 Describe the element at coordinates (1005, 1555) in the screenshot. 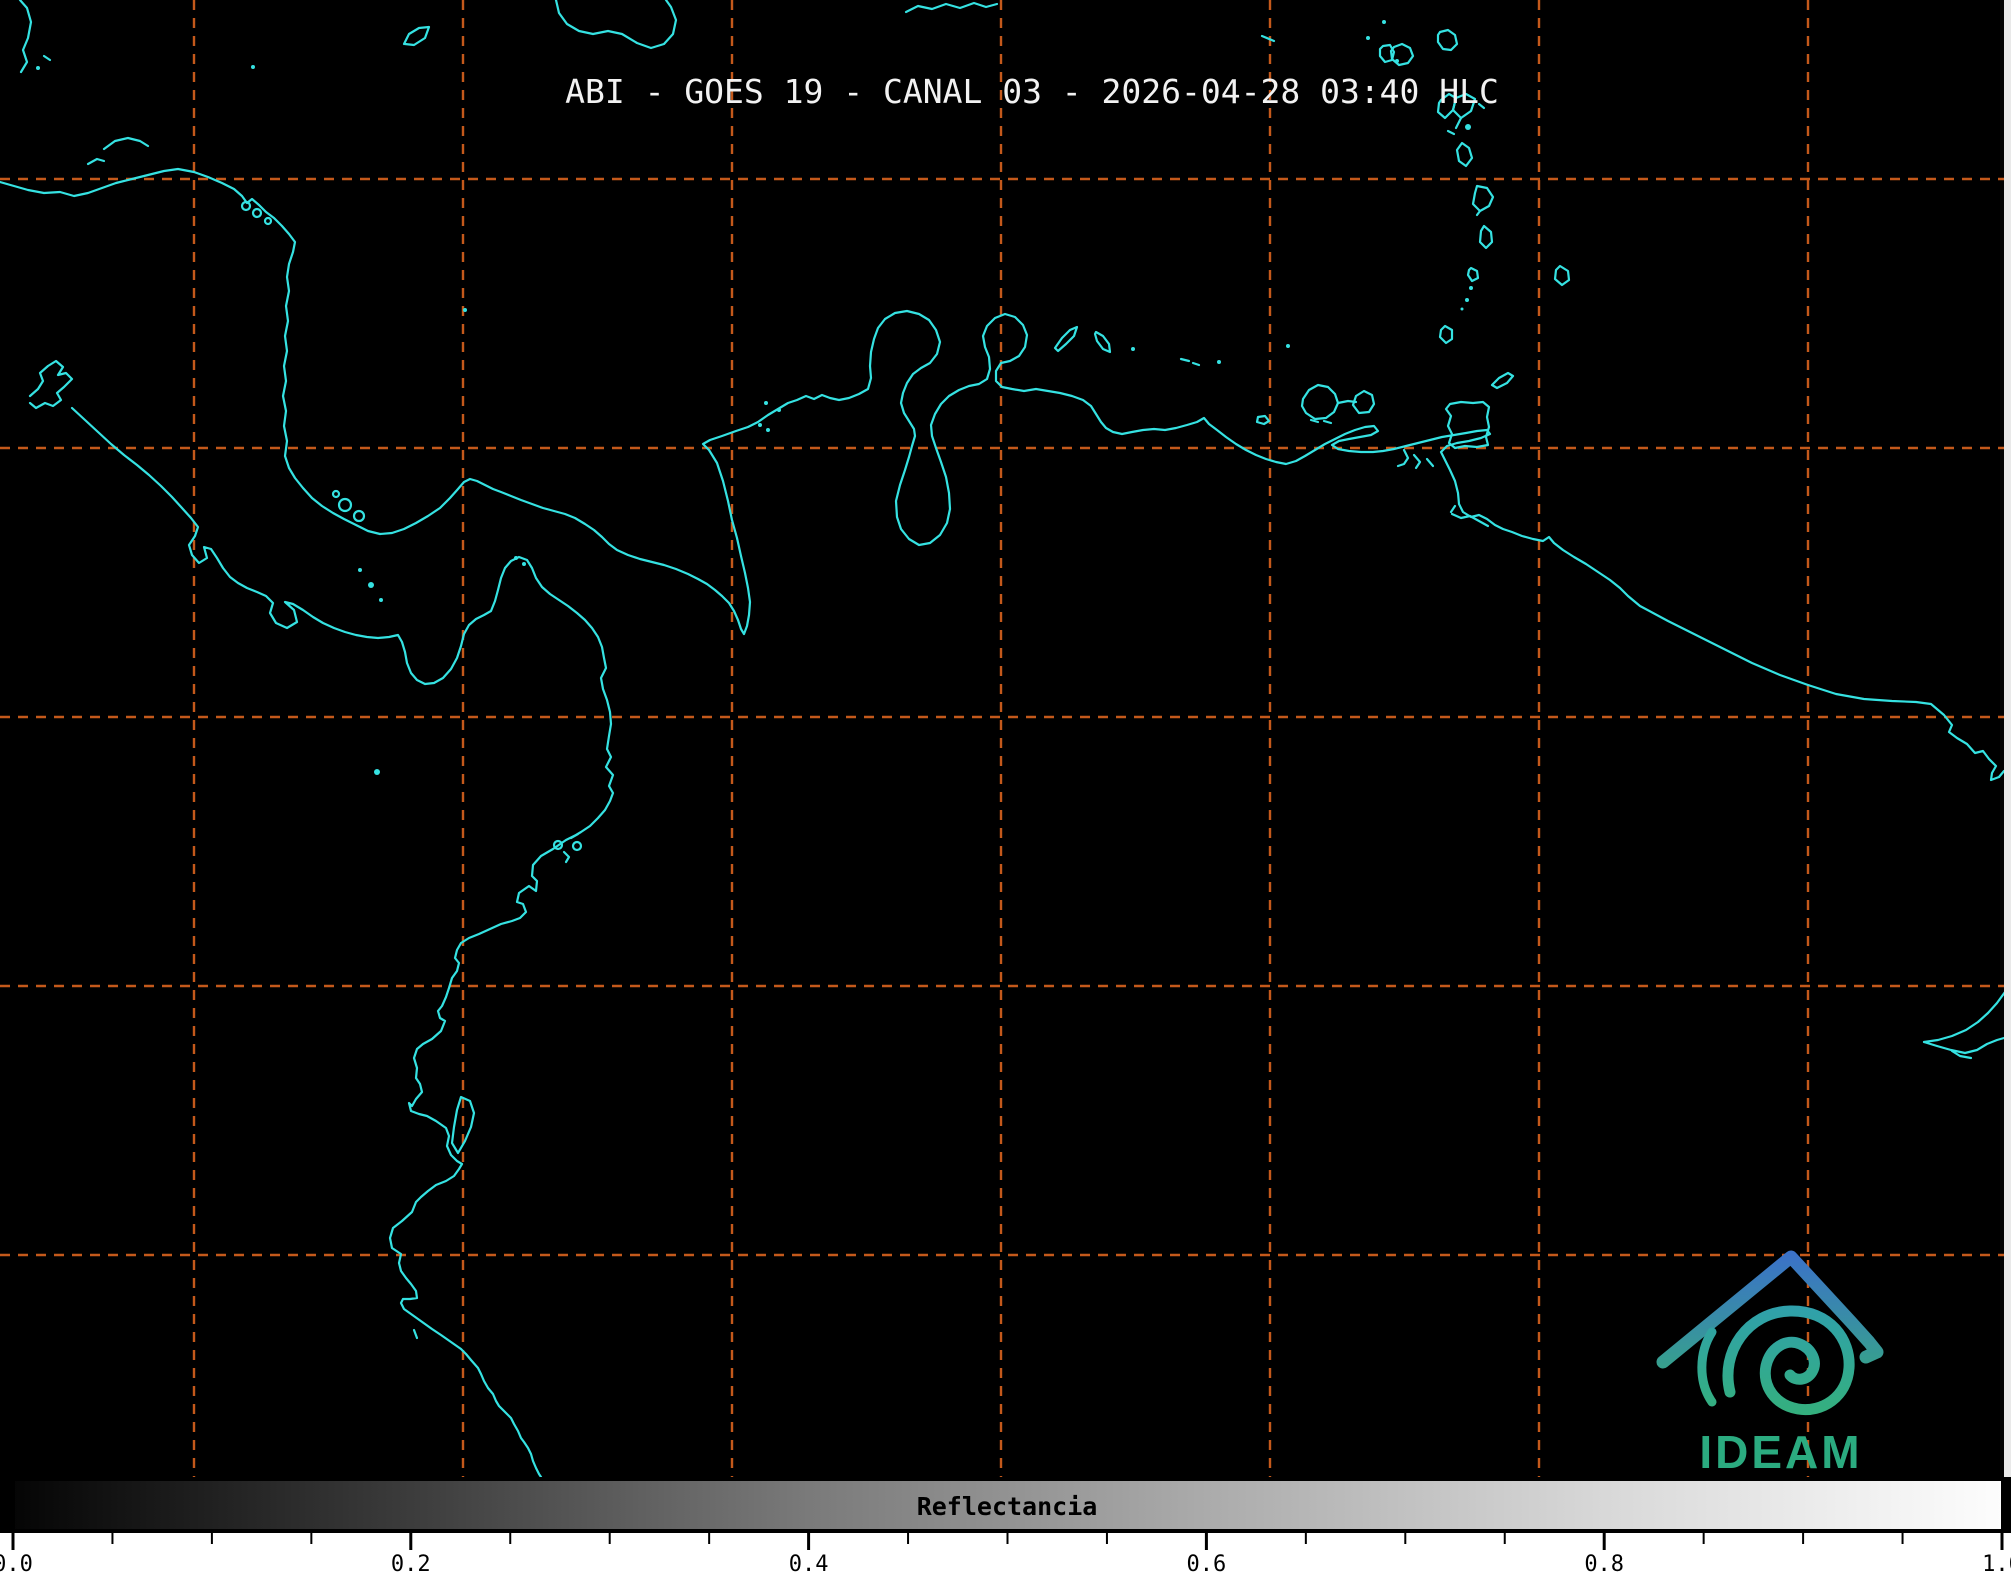

I see `tick-strip-background` at that location.